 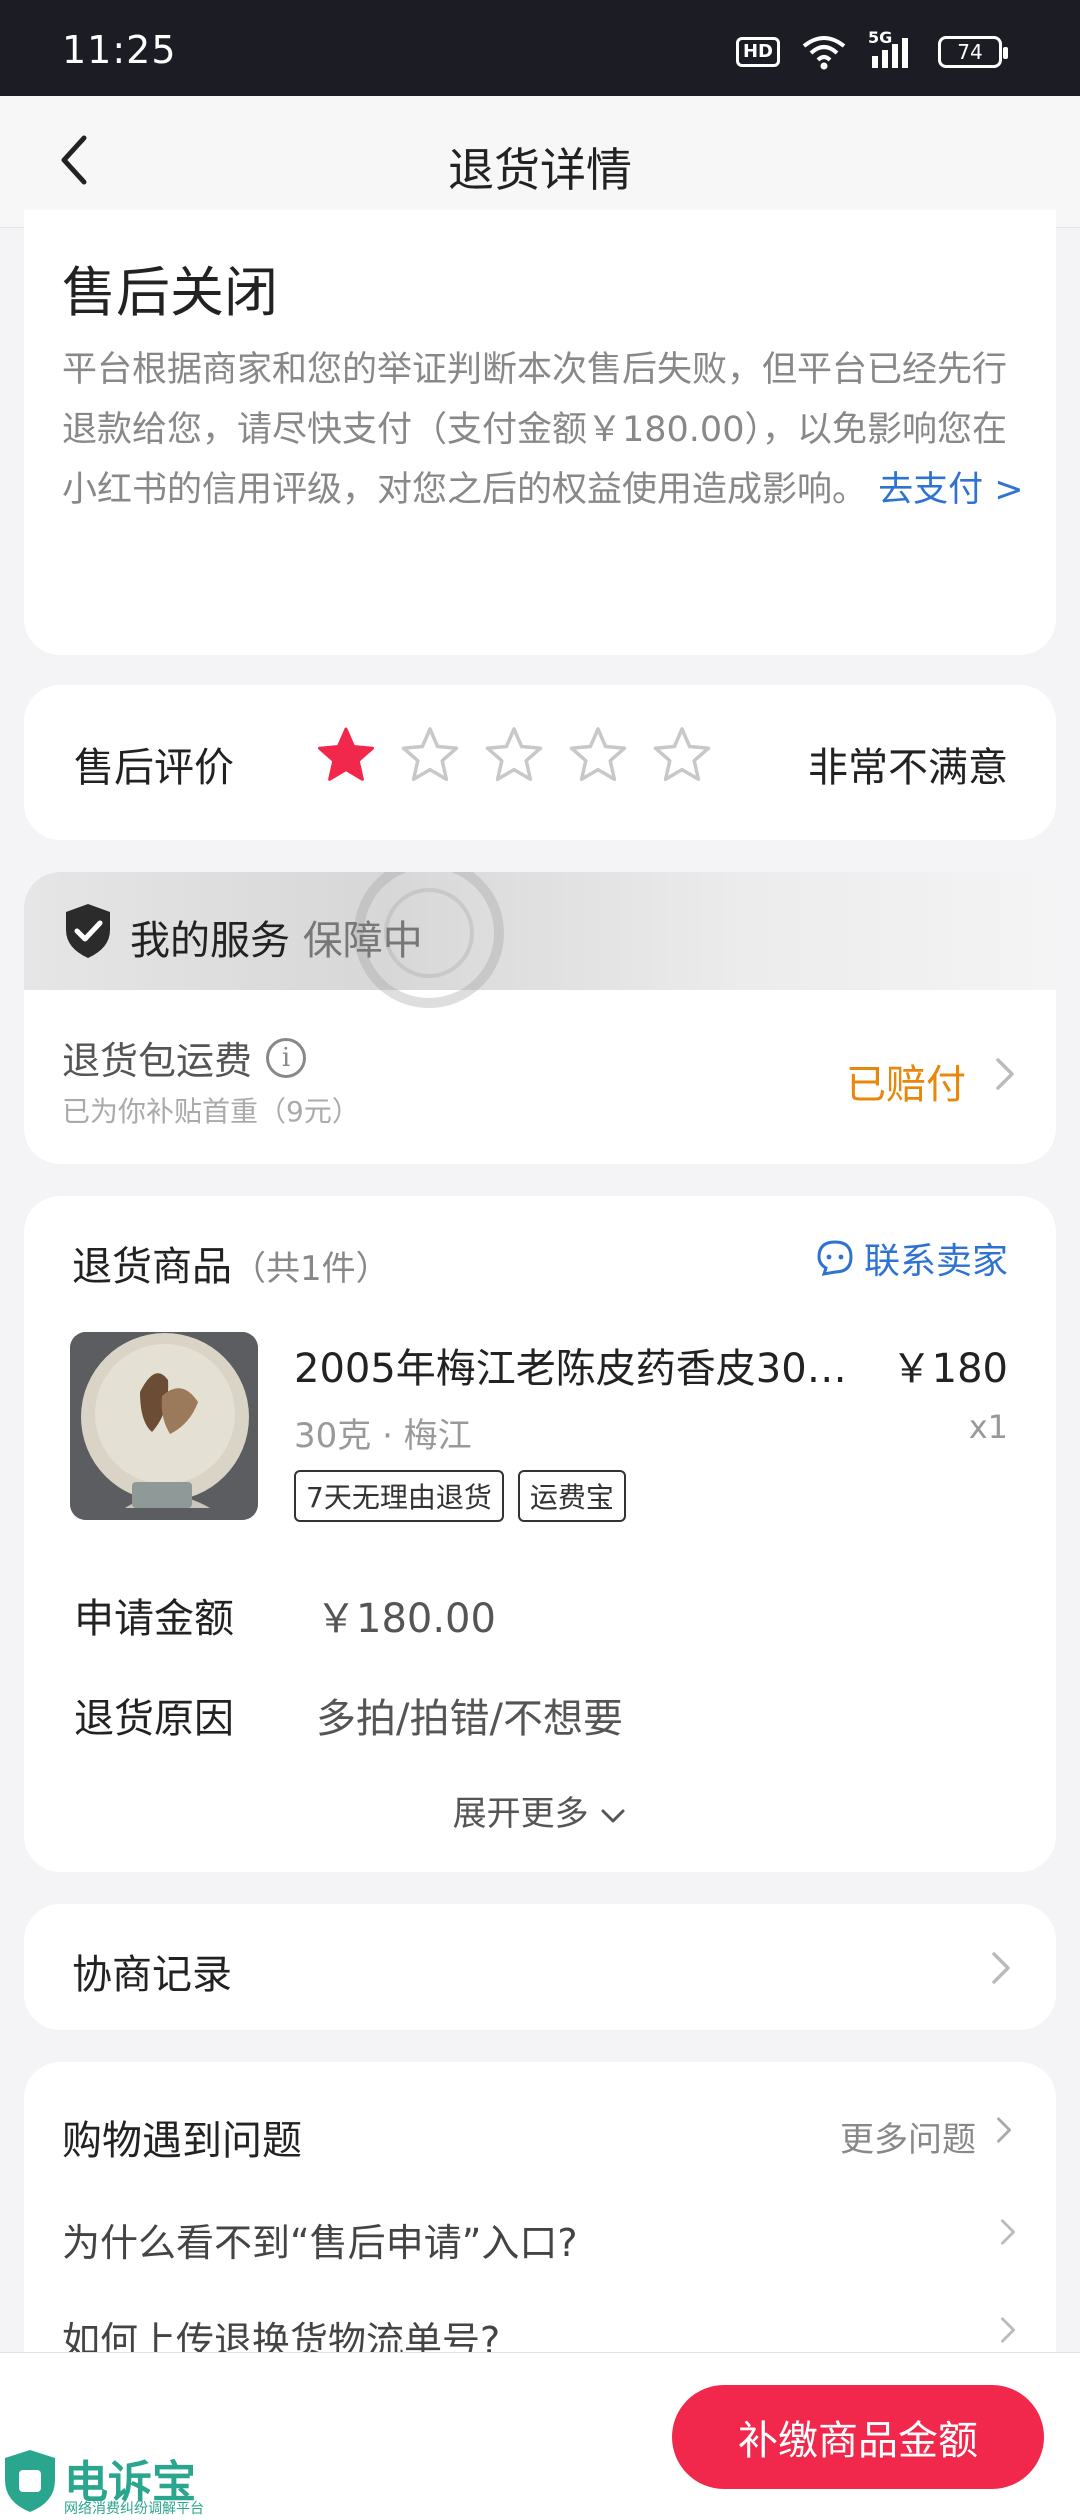 I want to click on goods-header: 退货商品（共1件）, so click(x=231, y=1263).